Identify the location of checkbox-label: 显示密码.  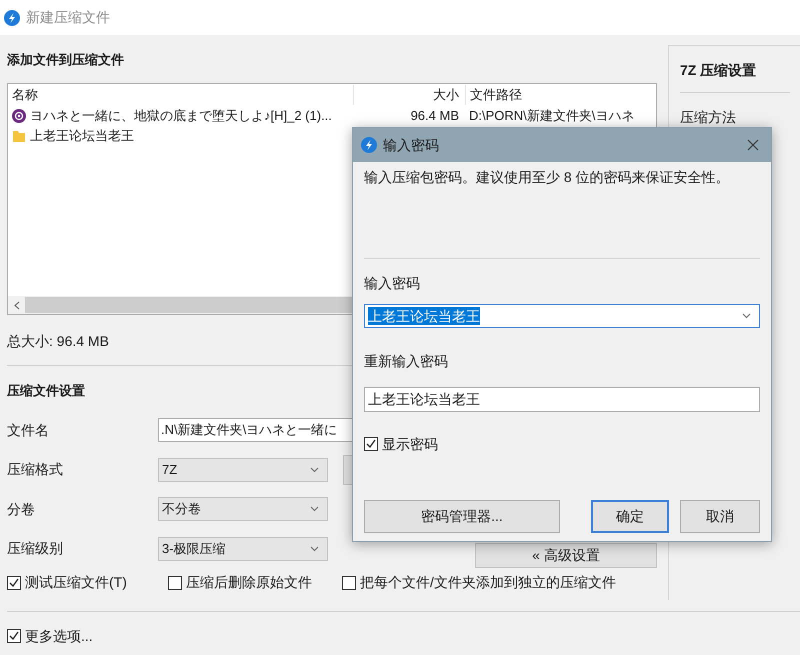
(410, 444).